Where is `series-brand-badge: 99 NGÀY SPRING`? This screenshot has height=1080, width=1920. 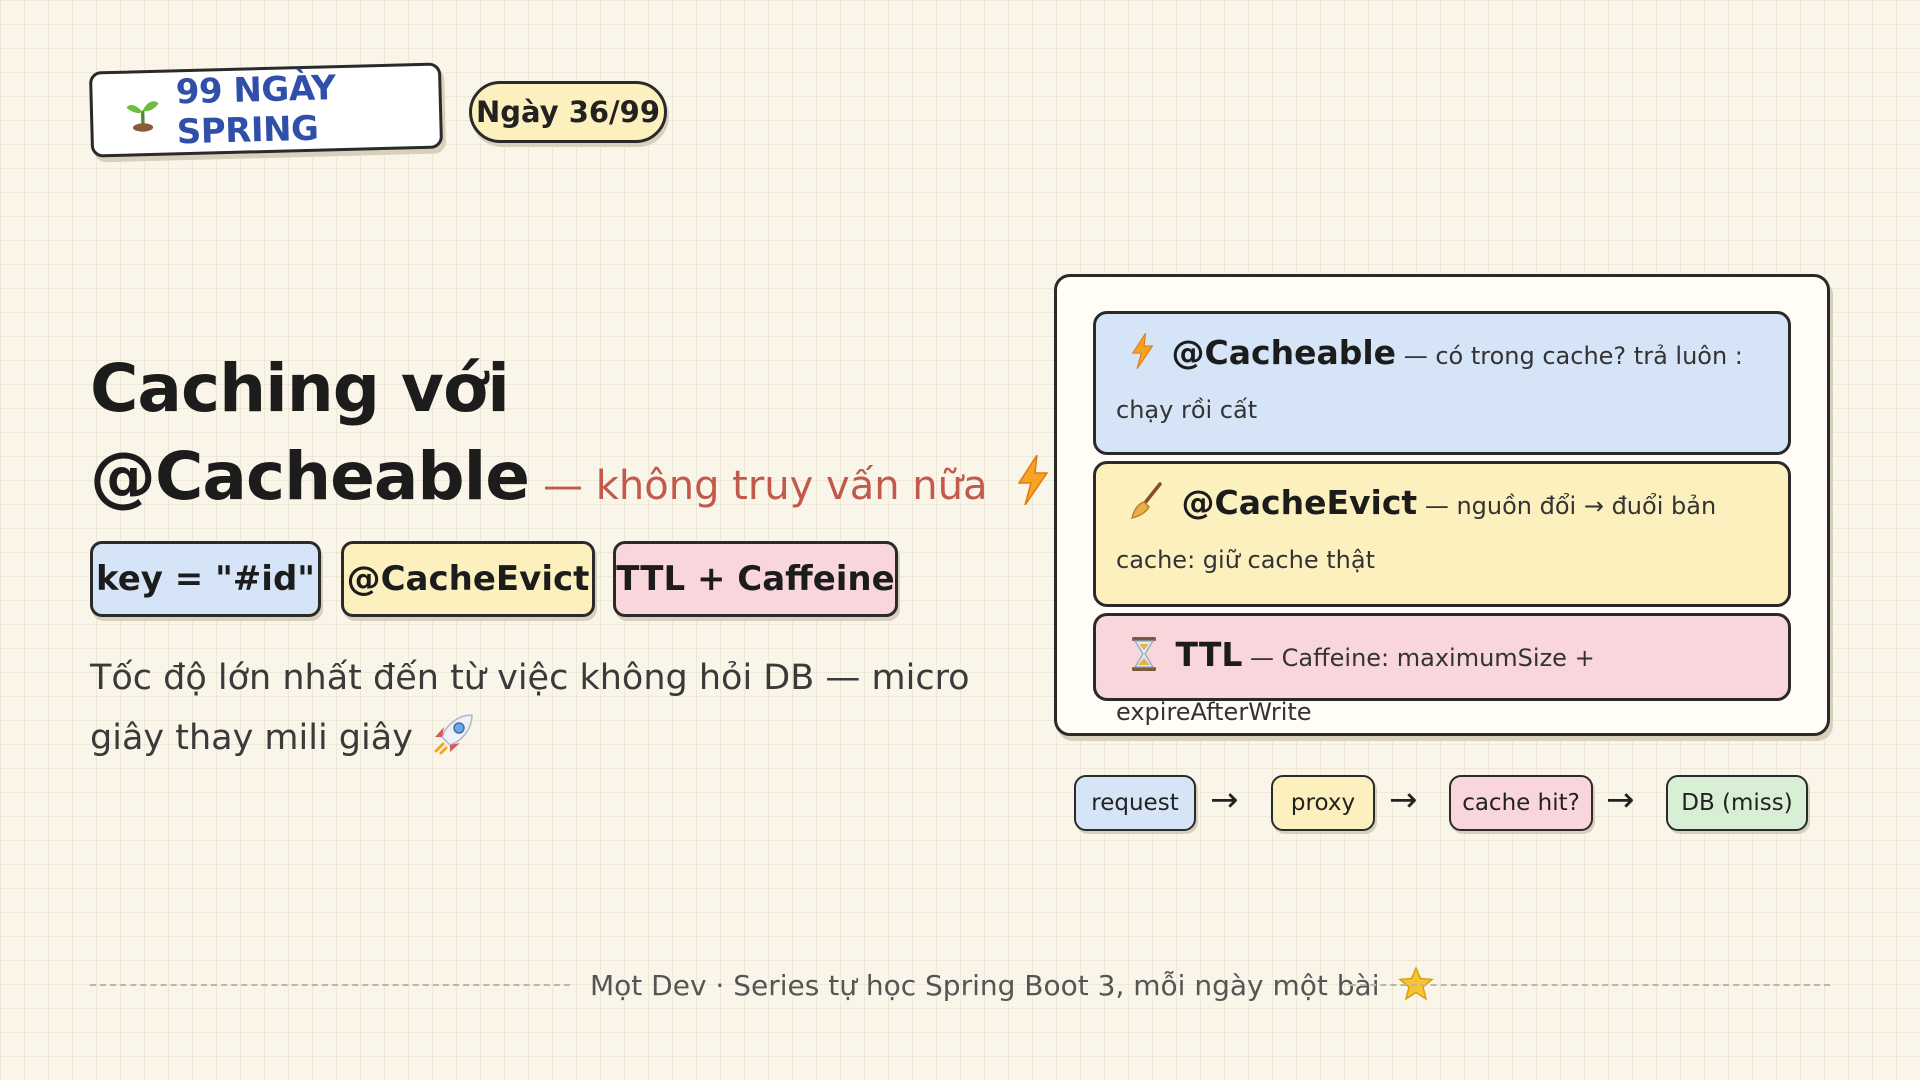 series-brand-badge: 99 NGÀY SPRING is located at coordinates (266, 110).